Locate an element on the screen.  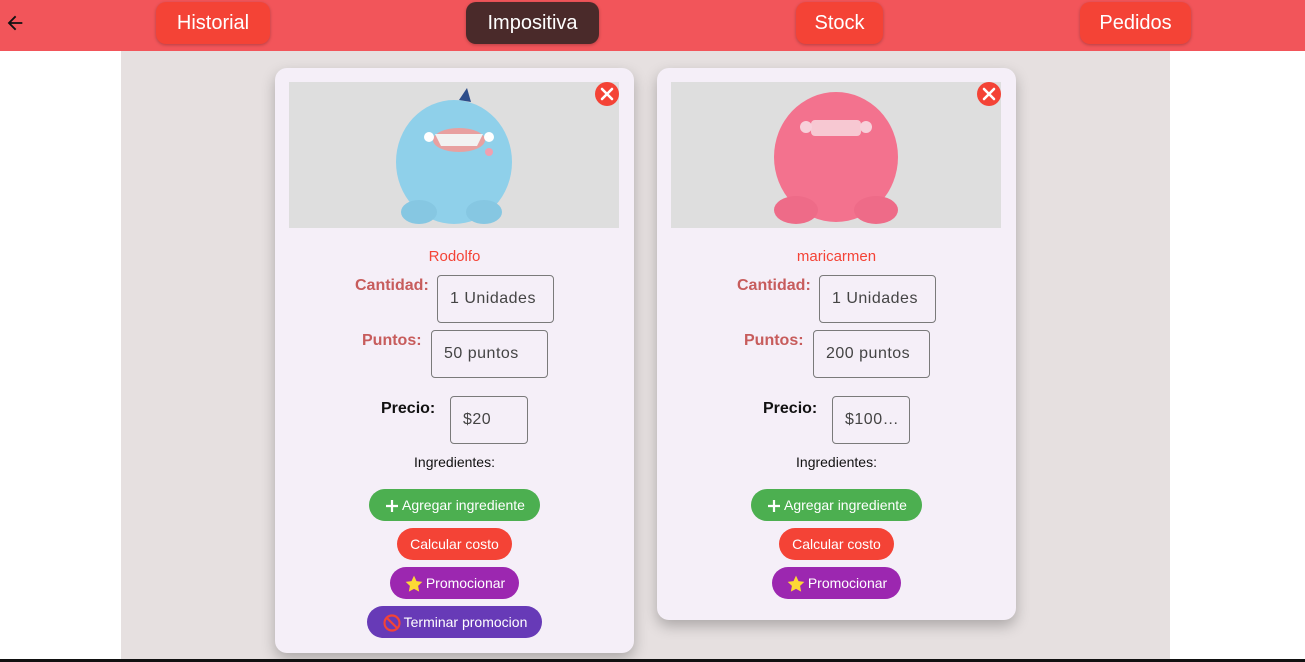
product-name: maricarmen is located at coordinates (836, 256).